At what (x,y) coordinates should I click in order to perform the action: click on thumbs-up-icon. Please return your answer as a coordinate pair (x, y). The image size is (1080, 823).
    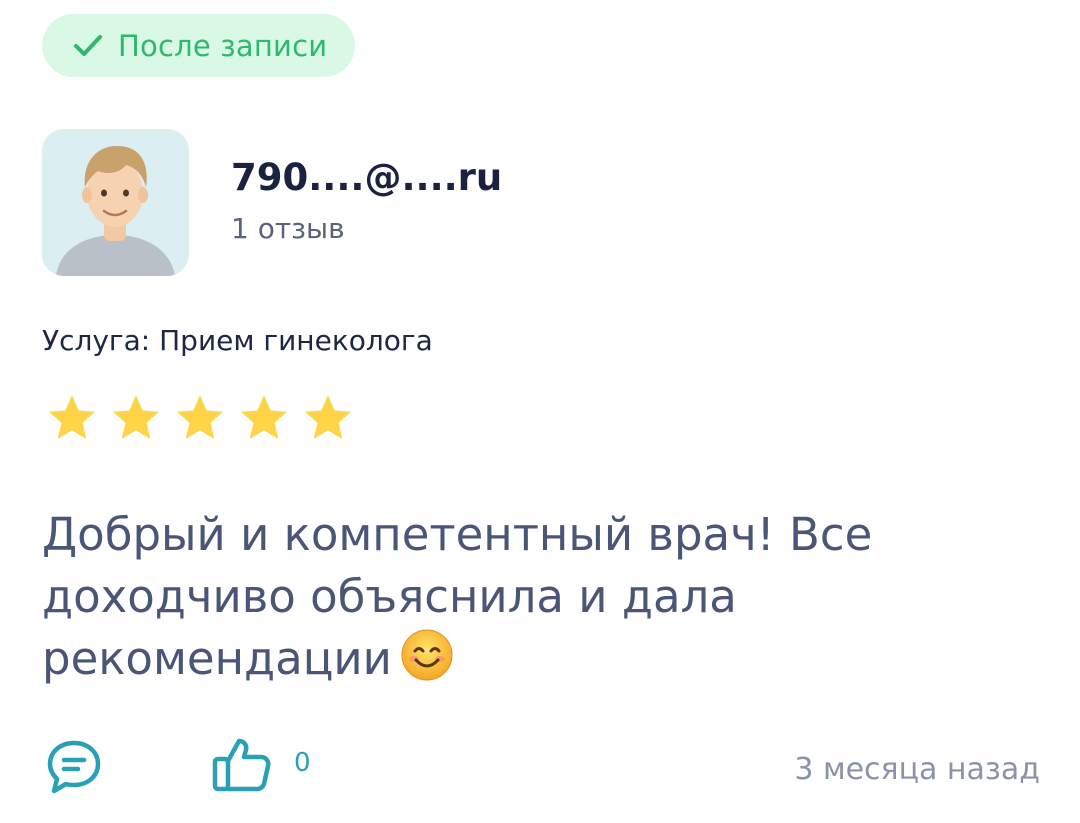
    Looking at the image, I should click on (242, 764).